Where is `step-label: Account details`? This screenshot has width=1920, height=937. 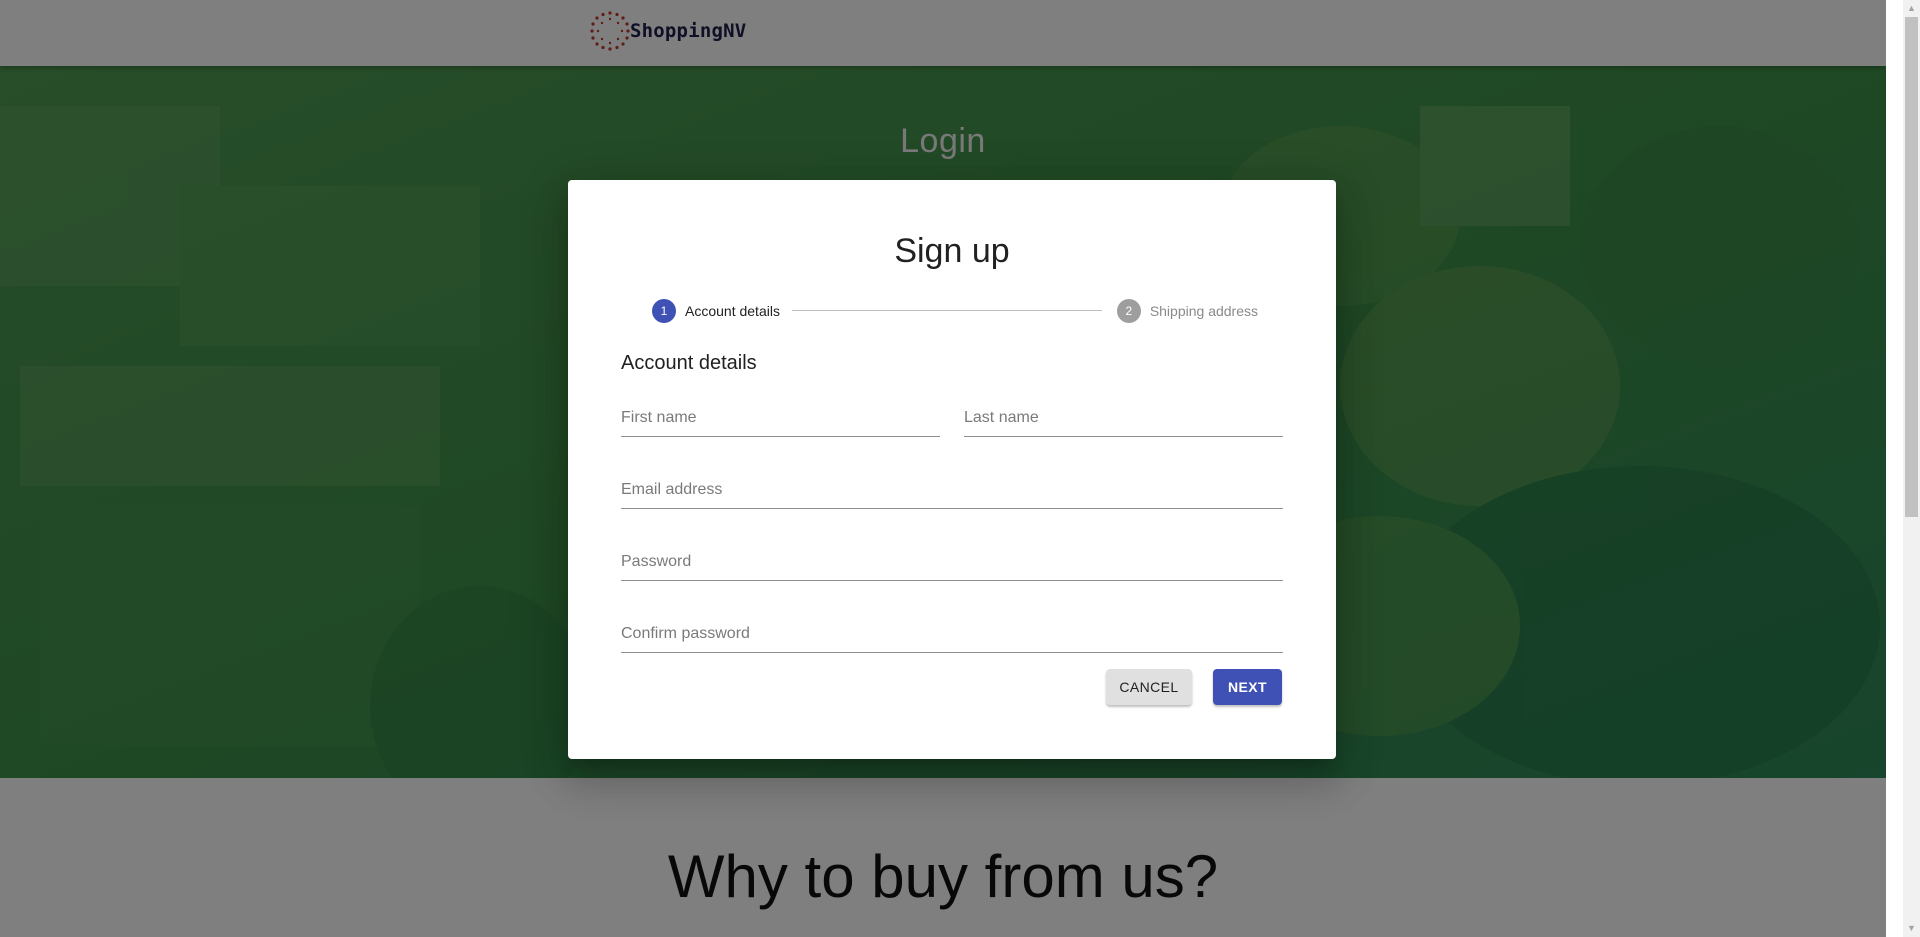
step-label: Account details is located at coordinates (732, 311).